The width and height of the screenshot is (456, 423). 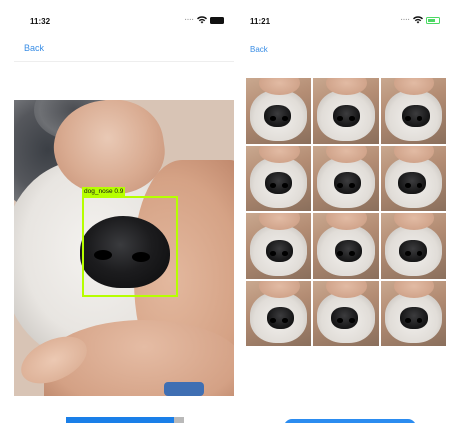 What do you see at coordinates (260, 21) in the screenshot?
I see `status-time: 11:21` at bounding box center [260, 21].